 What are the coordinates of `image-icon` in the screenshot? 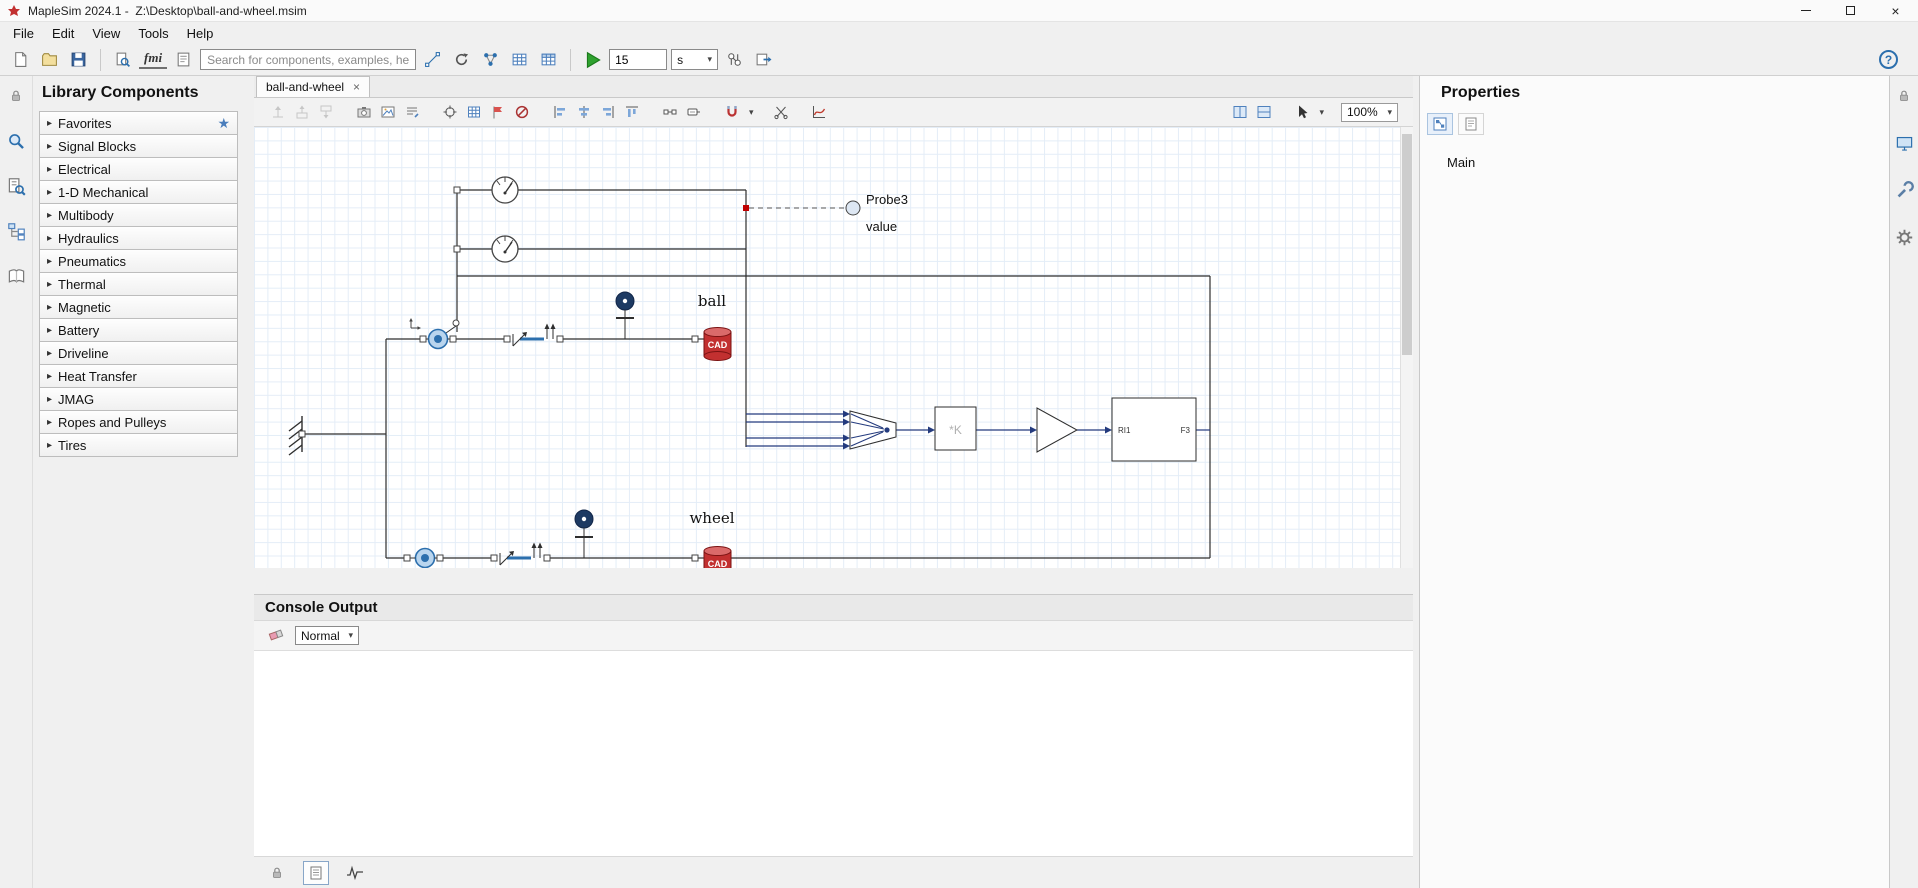 It's located at (387, 112).